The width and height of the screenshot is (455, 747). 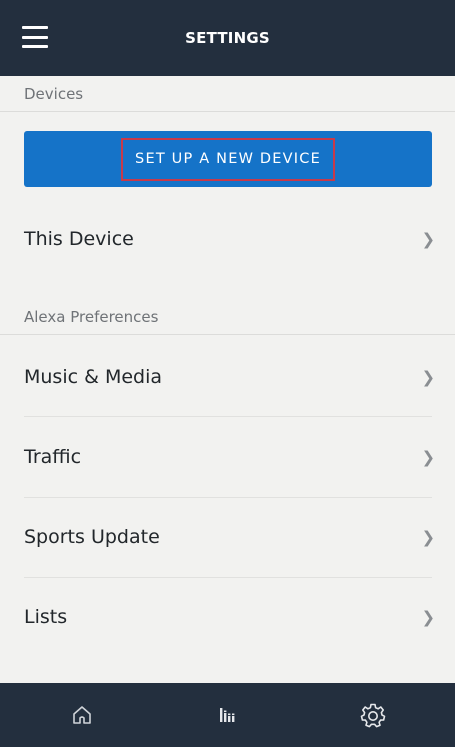 I want to click on now-playing-tab, so click(x=228, y=715).